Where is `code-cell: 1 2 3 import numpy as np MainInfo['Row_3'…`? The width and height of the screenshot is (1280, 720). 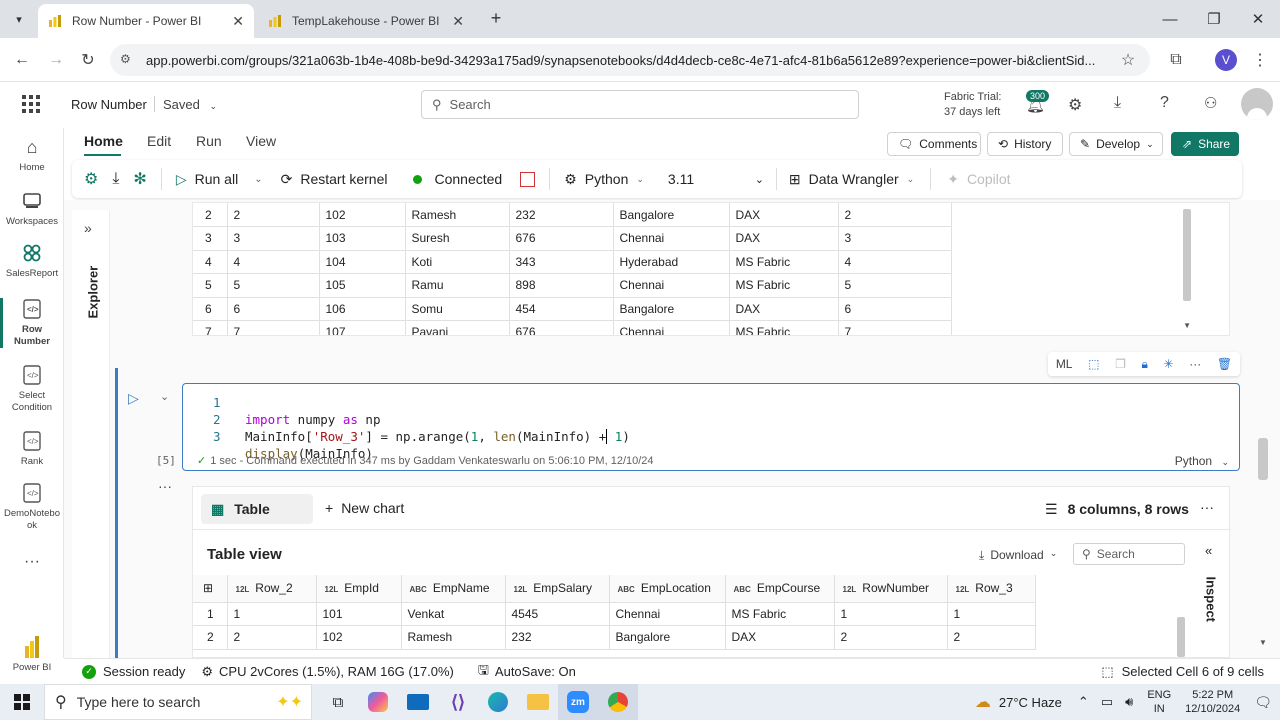 code-cell: 1 2 3 import numpy as np MainInfo['Row_3'… is located at coordinates (711, 427).